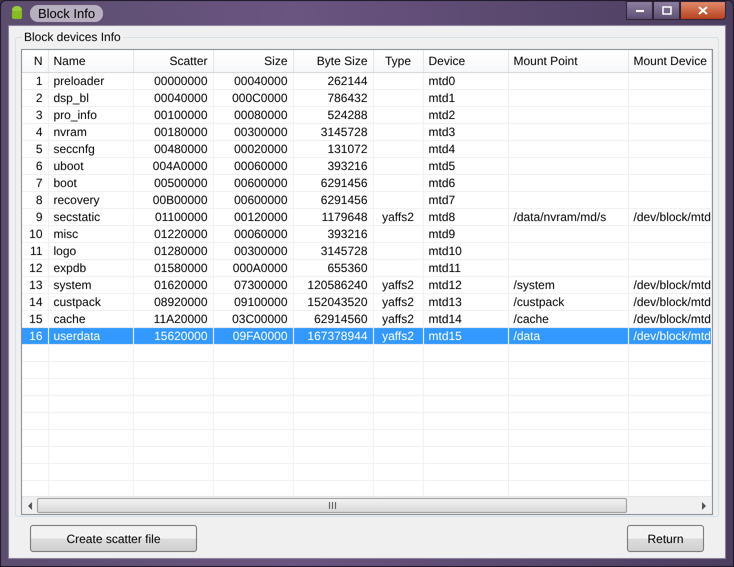  I want to click on group-title: Block devices Info, so click(72, 37).